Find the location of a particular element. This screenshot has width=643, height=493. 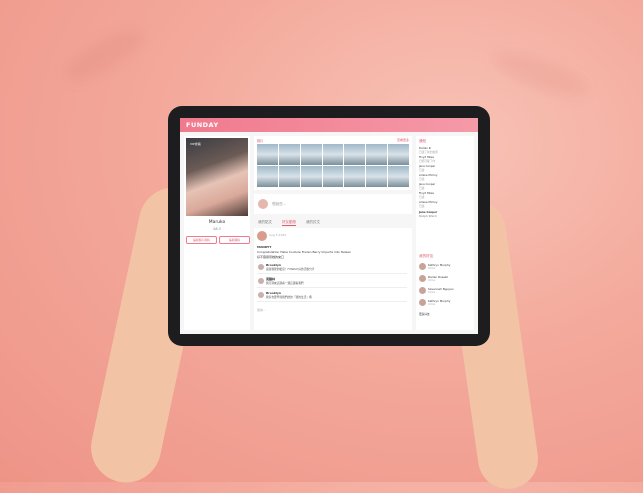

comment-item: 萬顏林 我打算來這邊看一邊這邊看我們 is located at coordinates (332, 282).